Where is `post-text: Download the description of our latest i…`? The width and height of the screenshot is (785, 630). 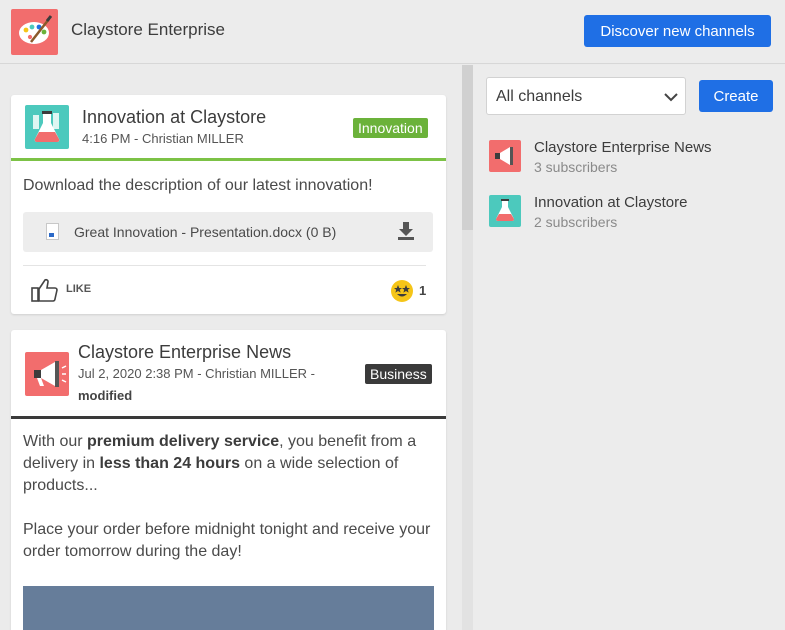 post-text: Download the description of our latest i… is located at coordinates (198, 185).